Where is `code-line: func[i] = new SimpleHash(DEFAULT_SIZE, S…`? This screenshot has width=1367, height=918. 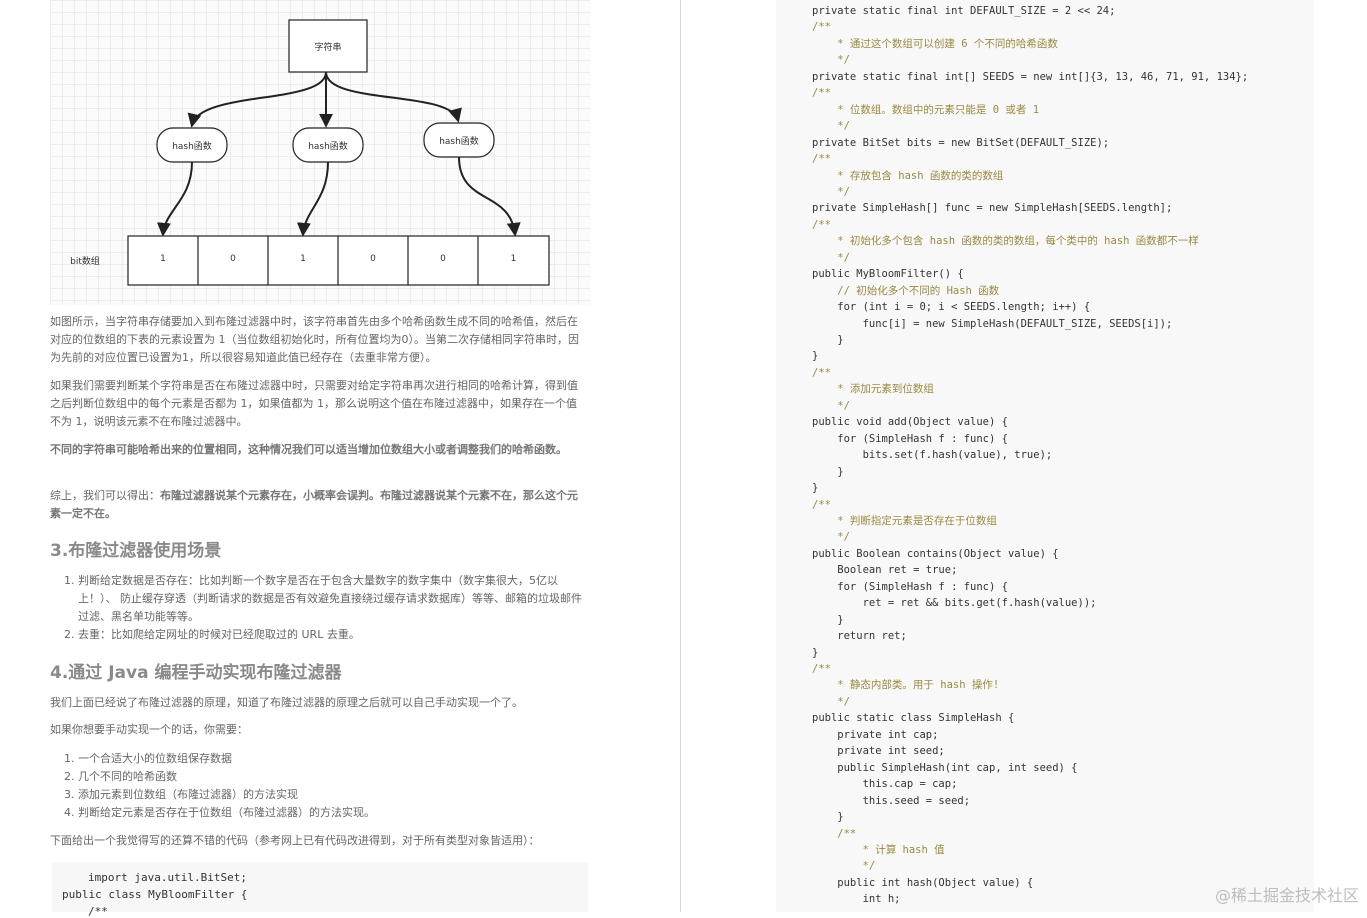 code-line: func[i] = new SimpleHash(DEFAULT_SIZE, S… is located at coordinates (992, 323).